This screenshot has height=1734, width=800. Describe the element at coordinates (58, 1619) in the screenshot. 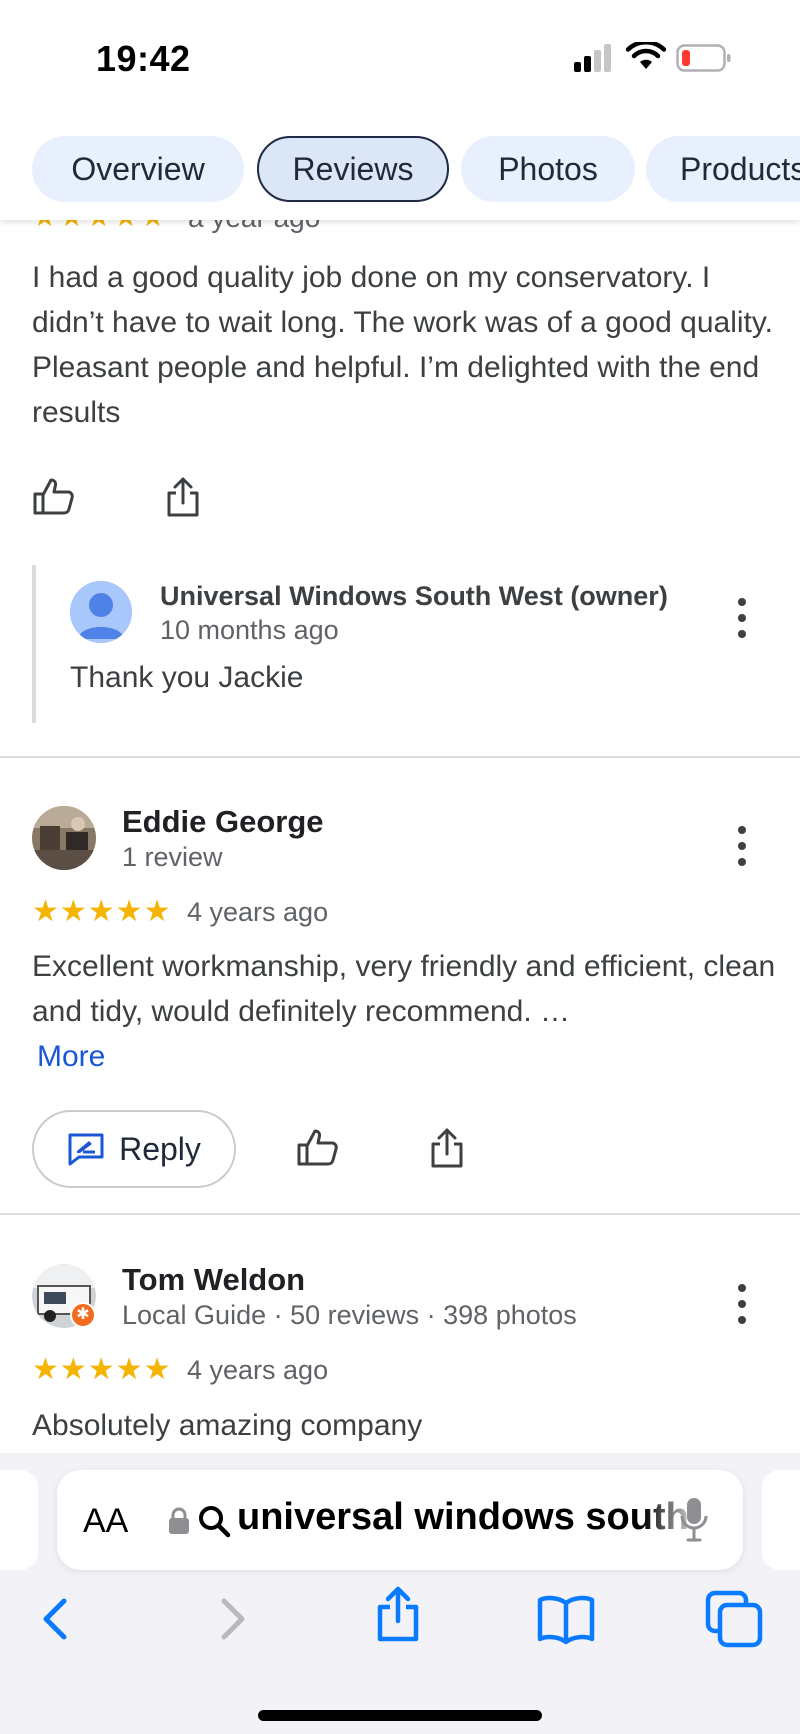

I see `back-icon` at that location.